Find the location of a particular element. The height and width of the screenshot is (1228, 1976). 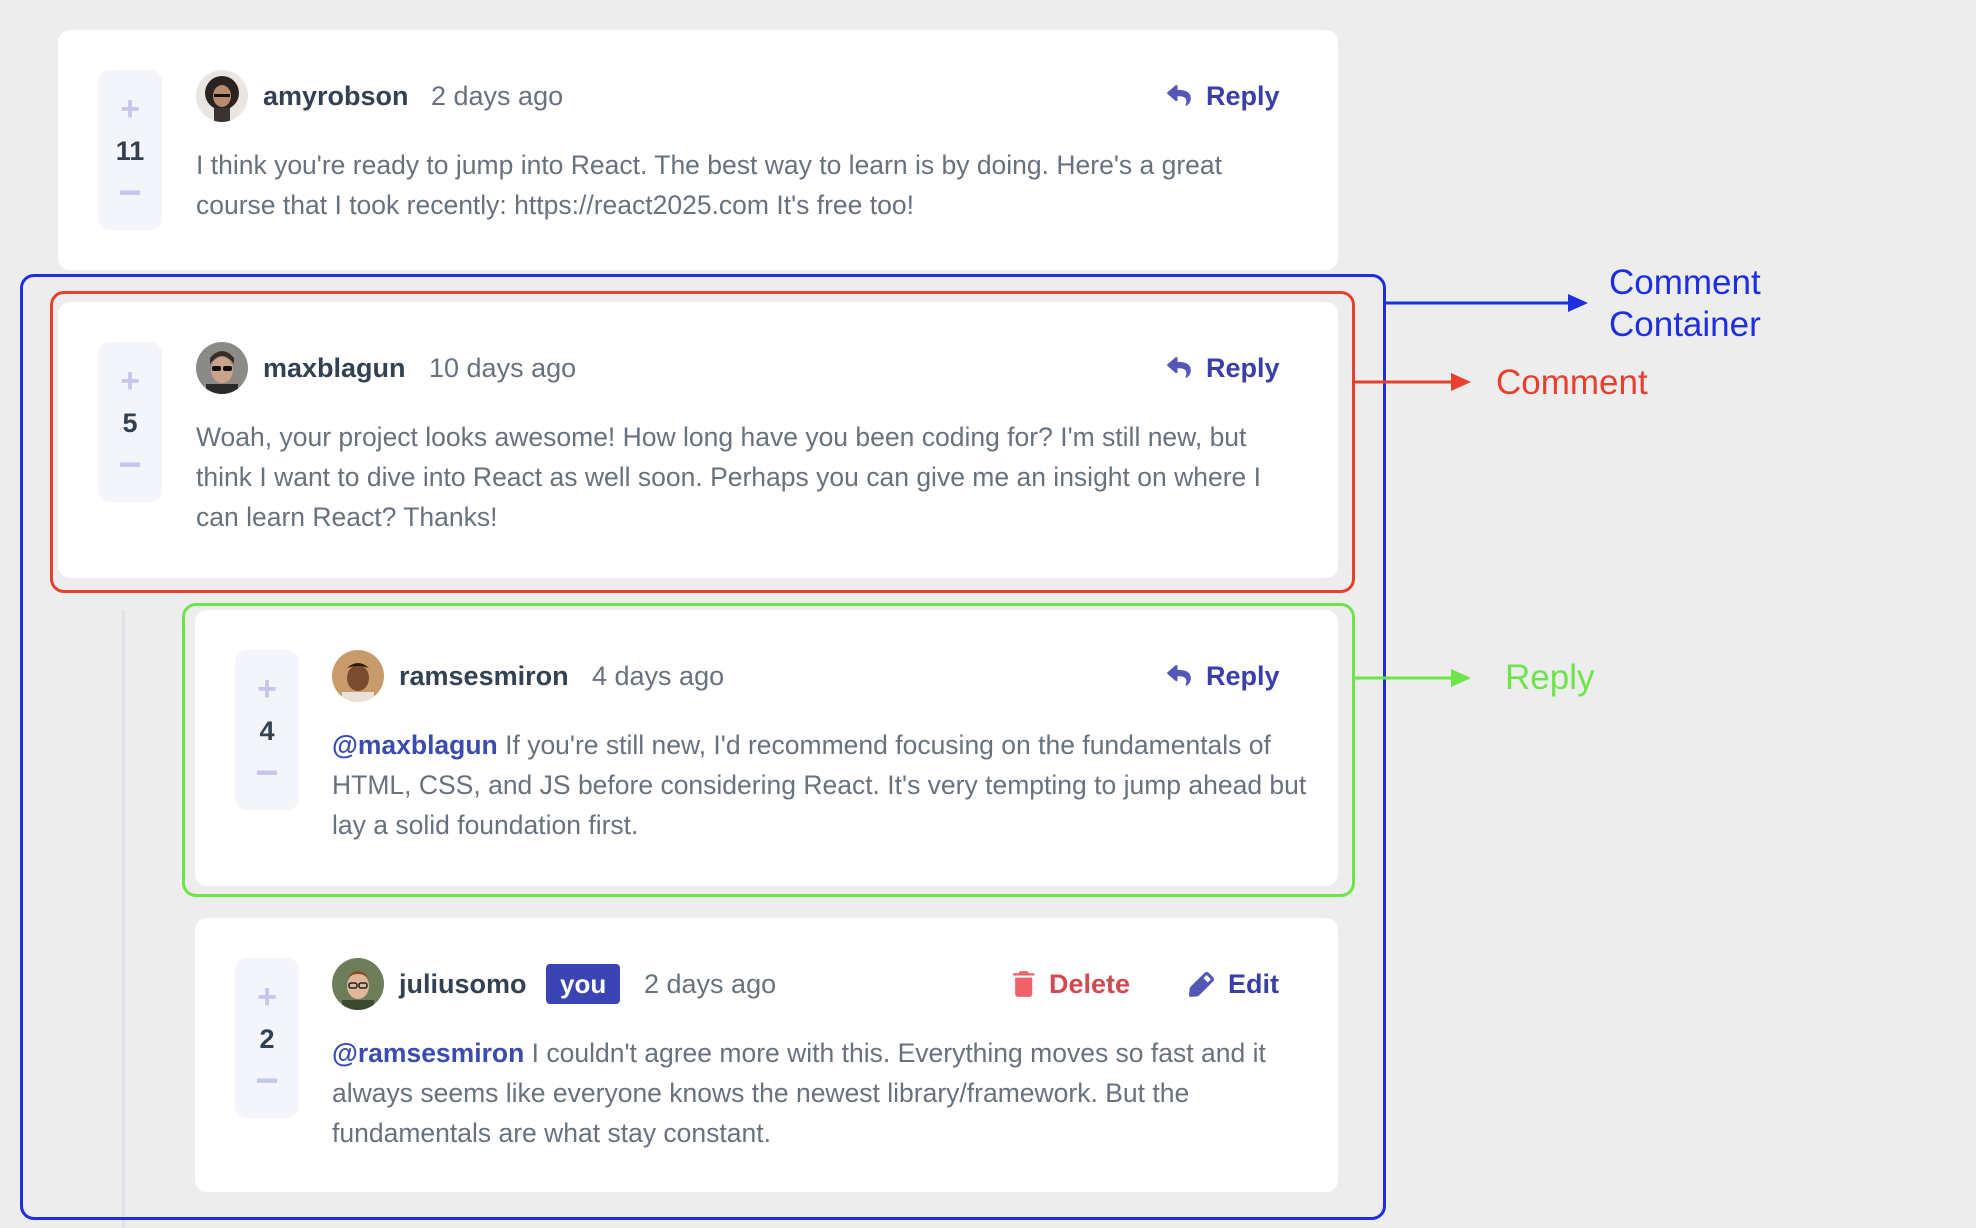

comment-container-label-line2: Container is located at coordinates (1685, 324).